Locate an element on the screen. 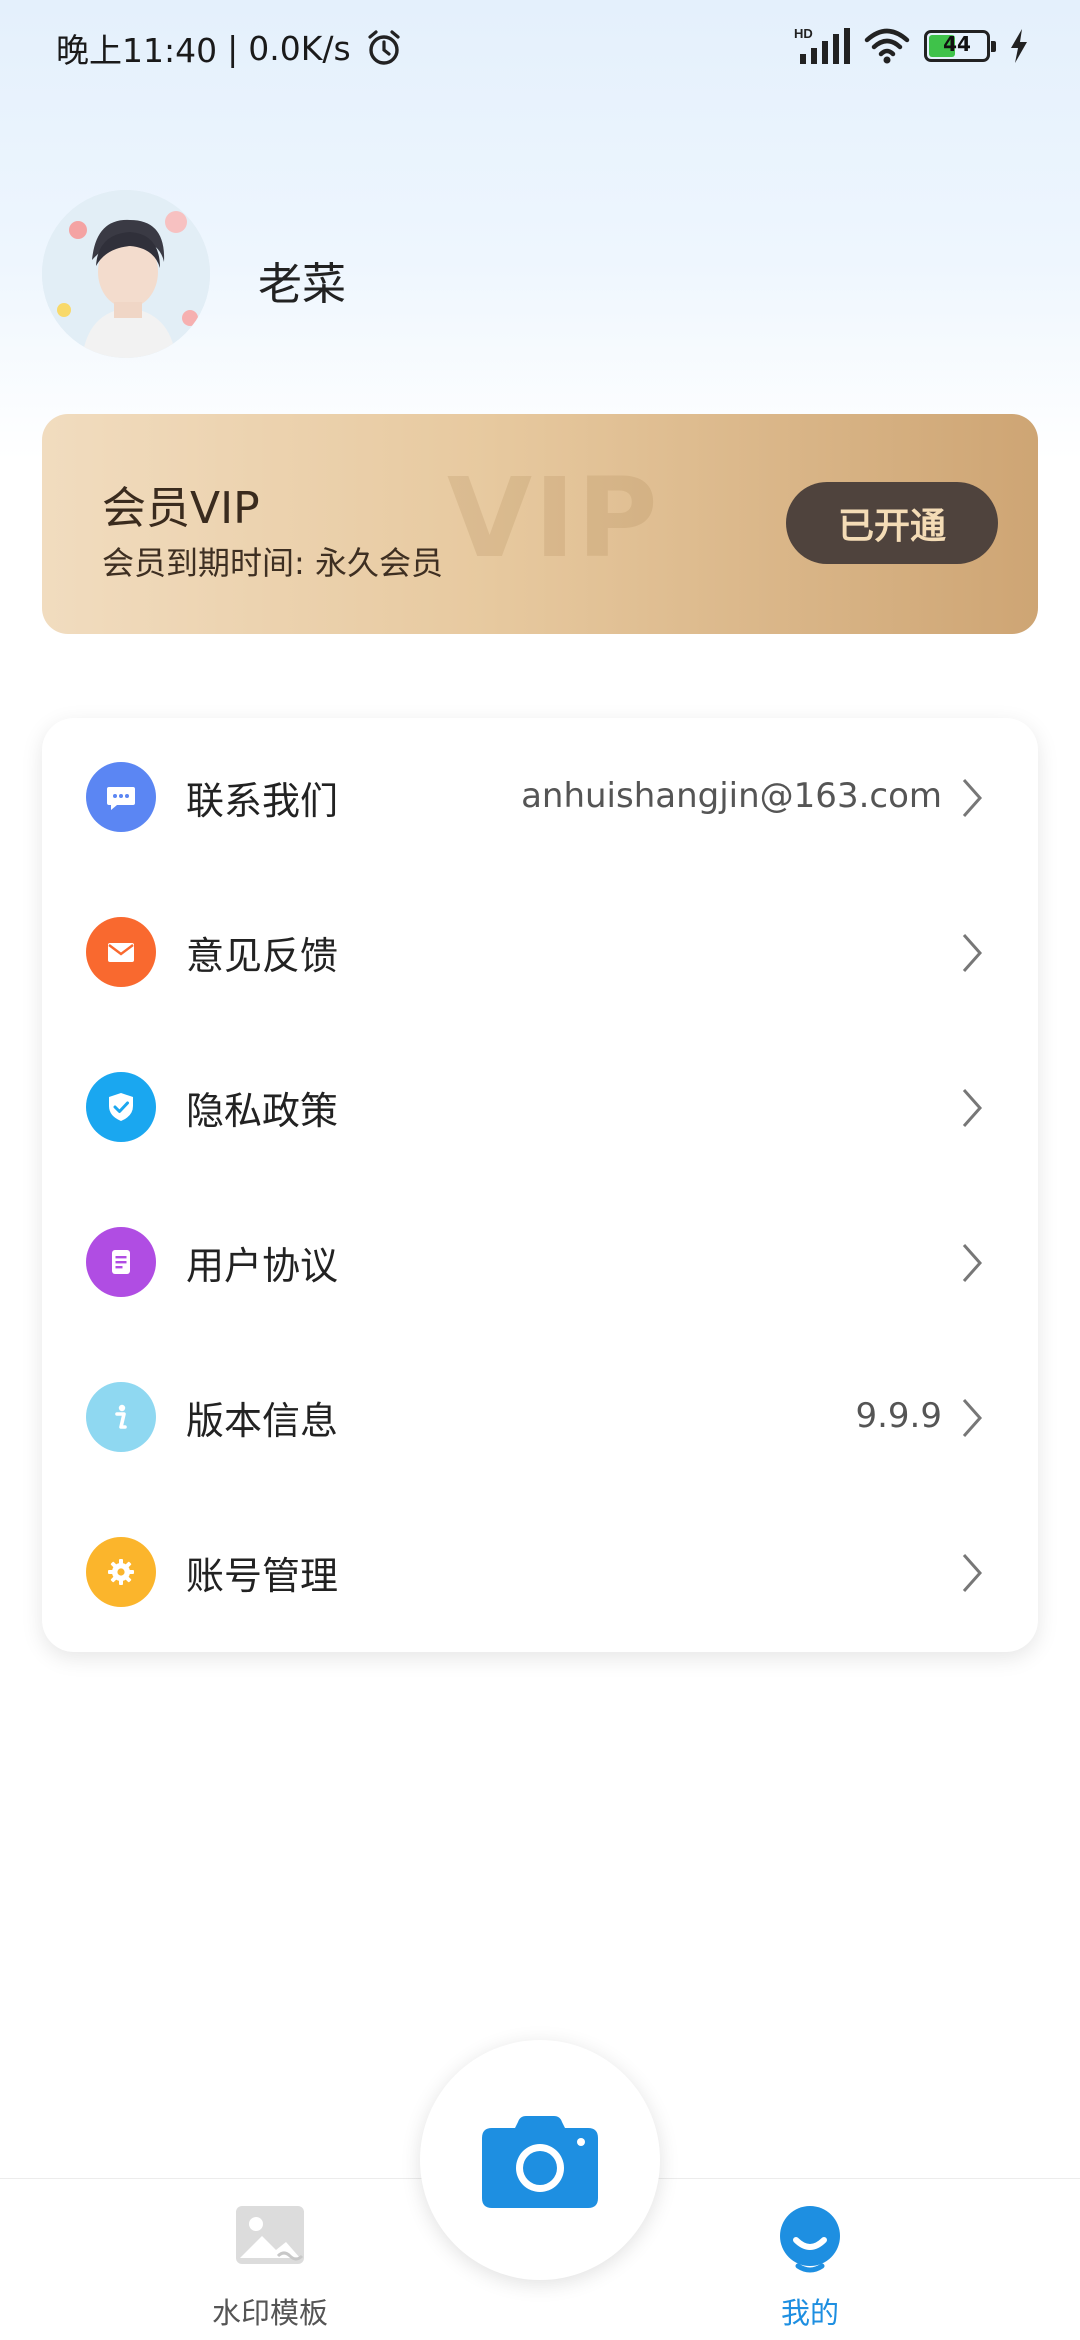 Image resolution: width=1080 pixels, height=2340 pixels. menu-item-privacy-policy: 隐私政策 is located at coordinates (540, 1105).